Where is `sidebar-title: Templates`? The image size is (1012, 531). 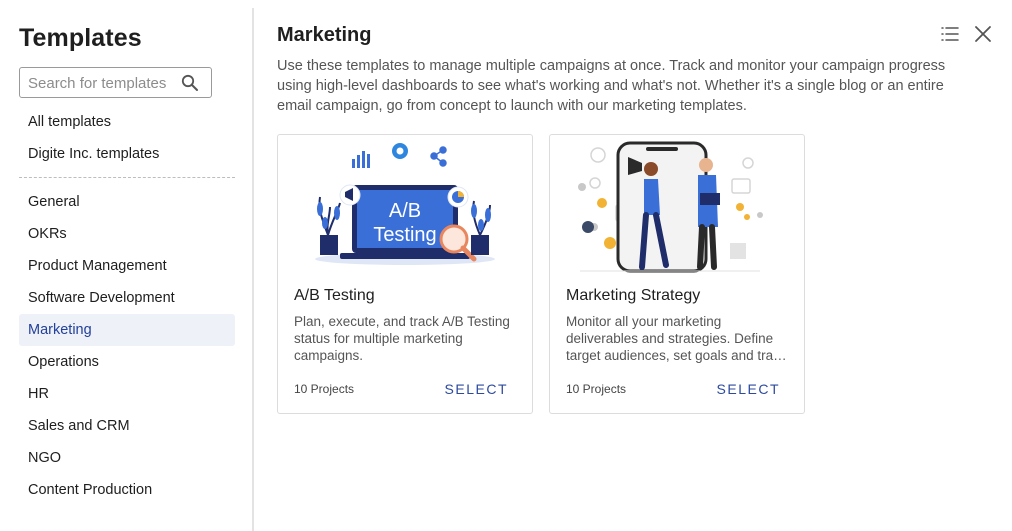
sidebar-title: Templates is located at coordinates (80, 38).